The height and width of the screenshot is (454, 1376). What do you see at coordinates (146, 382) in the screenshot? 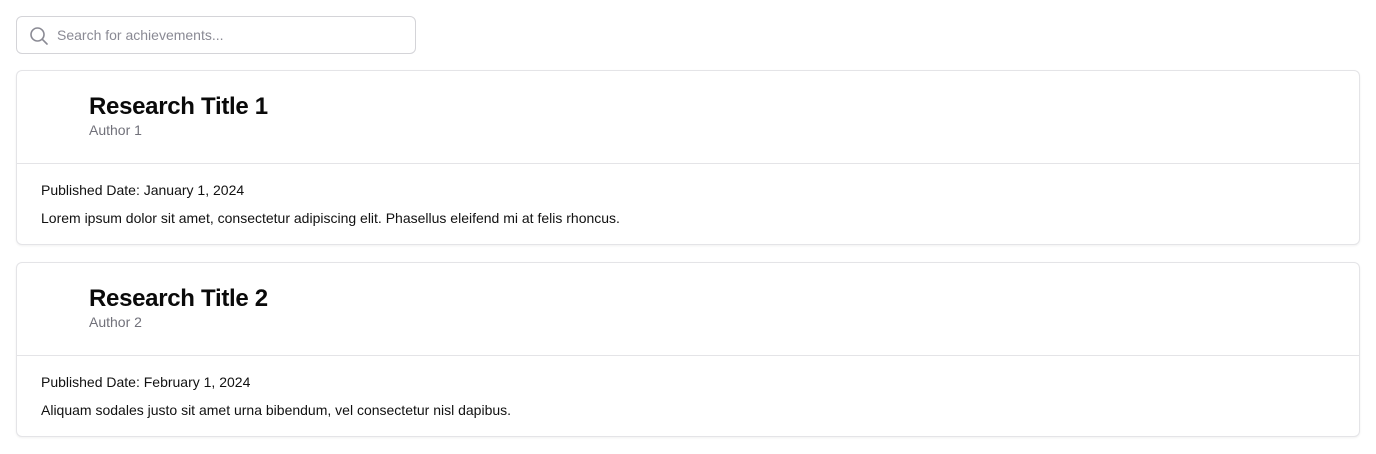
I see `published-date: Published Date: February 1, 2024` at bounding box center [146, 382].